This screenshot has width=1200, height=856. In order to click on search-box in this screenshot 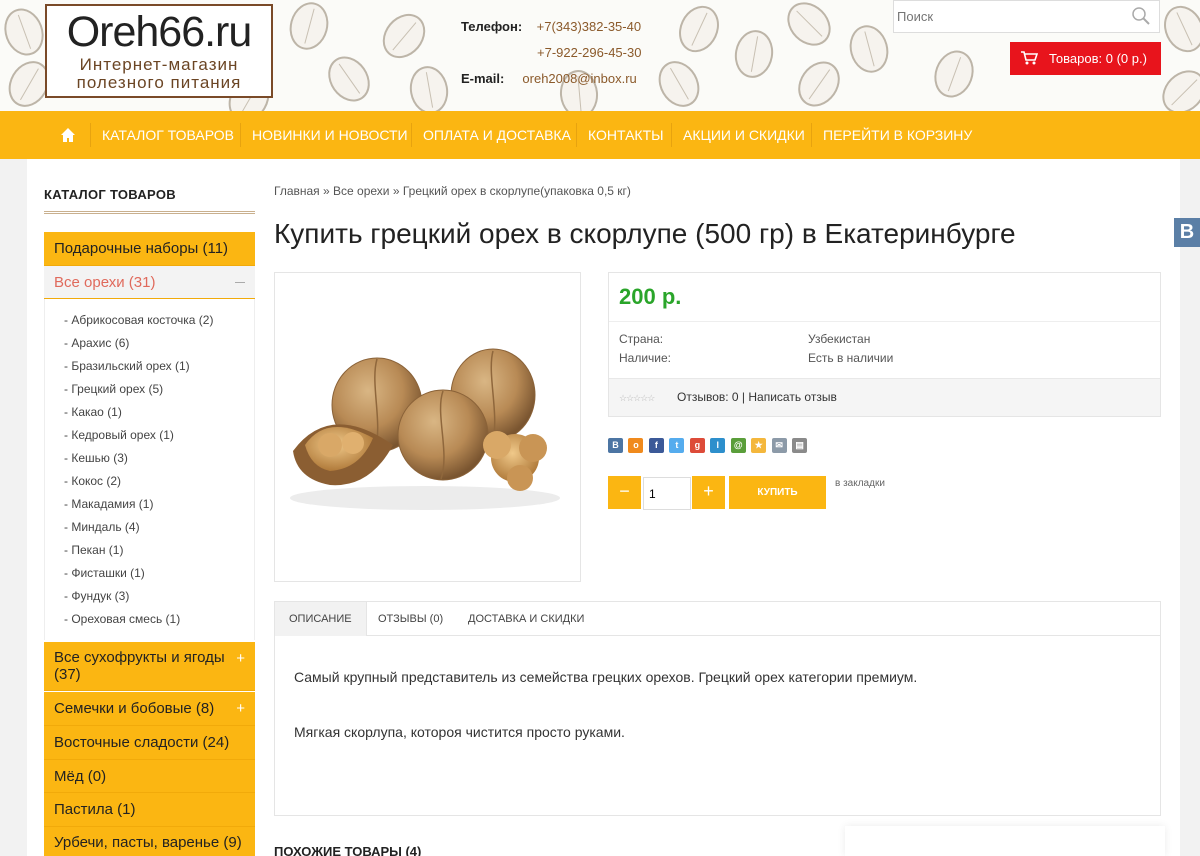, I will do `click(1026, 16)`.